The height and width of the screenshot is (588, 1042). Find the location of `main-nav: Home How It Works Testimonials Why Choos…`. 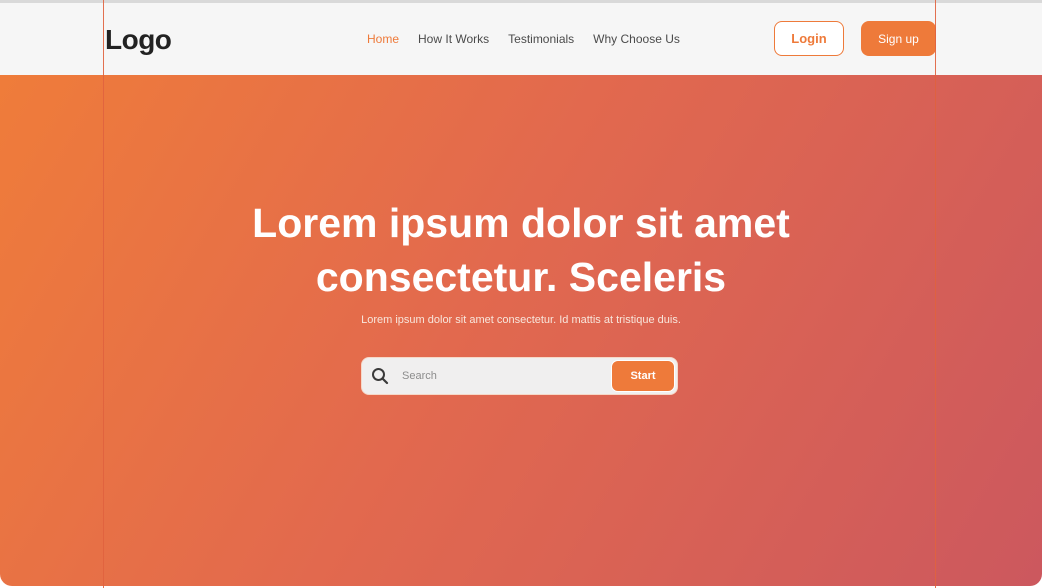

main-nav: Home How It Works Testimonials Why Choos… is located at coordinates (523, 39).